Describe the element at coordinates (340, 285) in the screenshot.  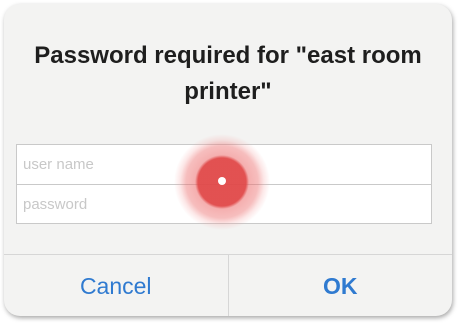
I see `ok-button: OK` at that location.